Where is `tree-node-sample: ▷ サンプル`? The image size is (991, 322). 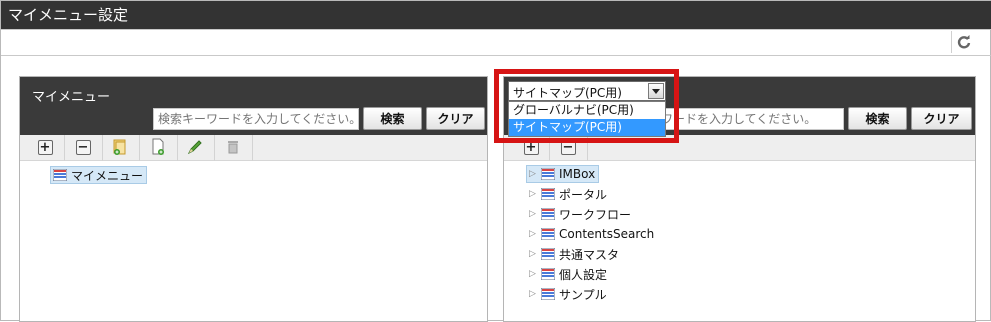 tree-node-sample: ▷ サンプル is located at coordinates (568, 294).